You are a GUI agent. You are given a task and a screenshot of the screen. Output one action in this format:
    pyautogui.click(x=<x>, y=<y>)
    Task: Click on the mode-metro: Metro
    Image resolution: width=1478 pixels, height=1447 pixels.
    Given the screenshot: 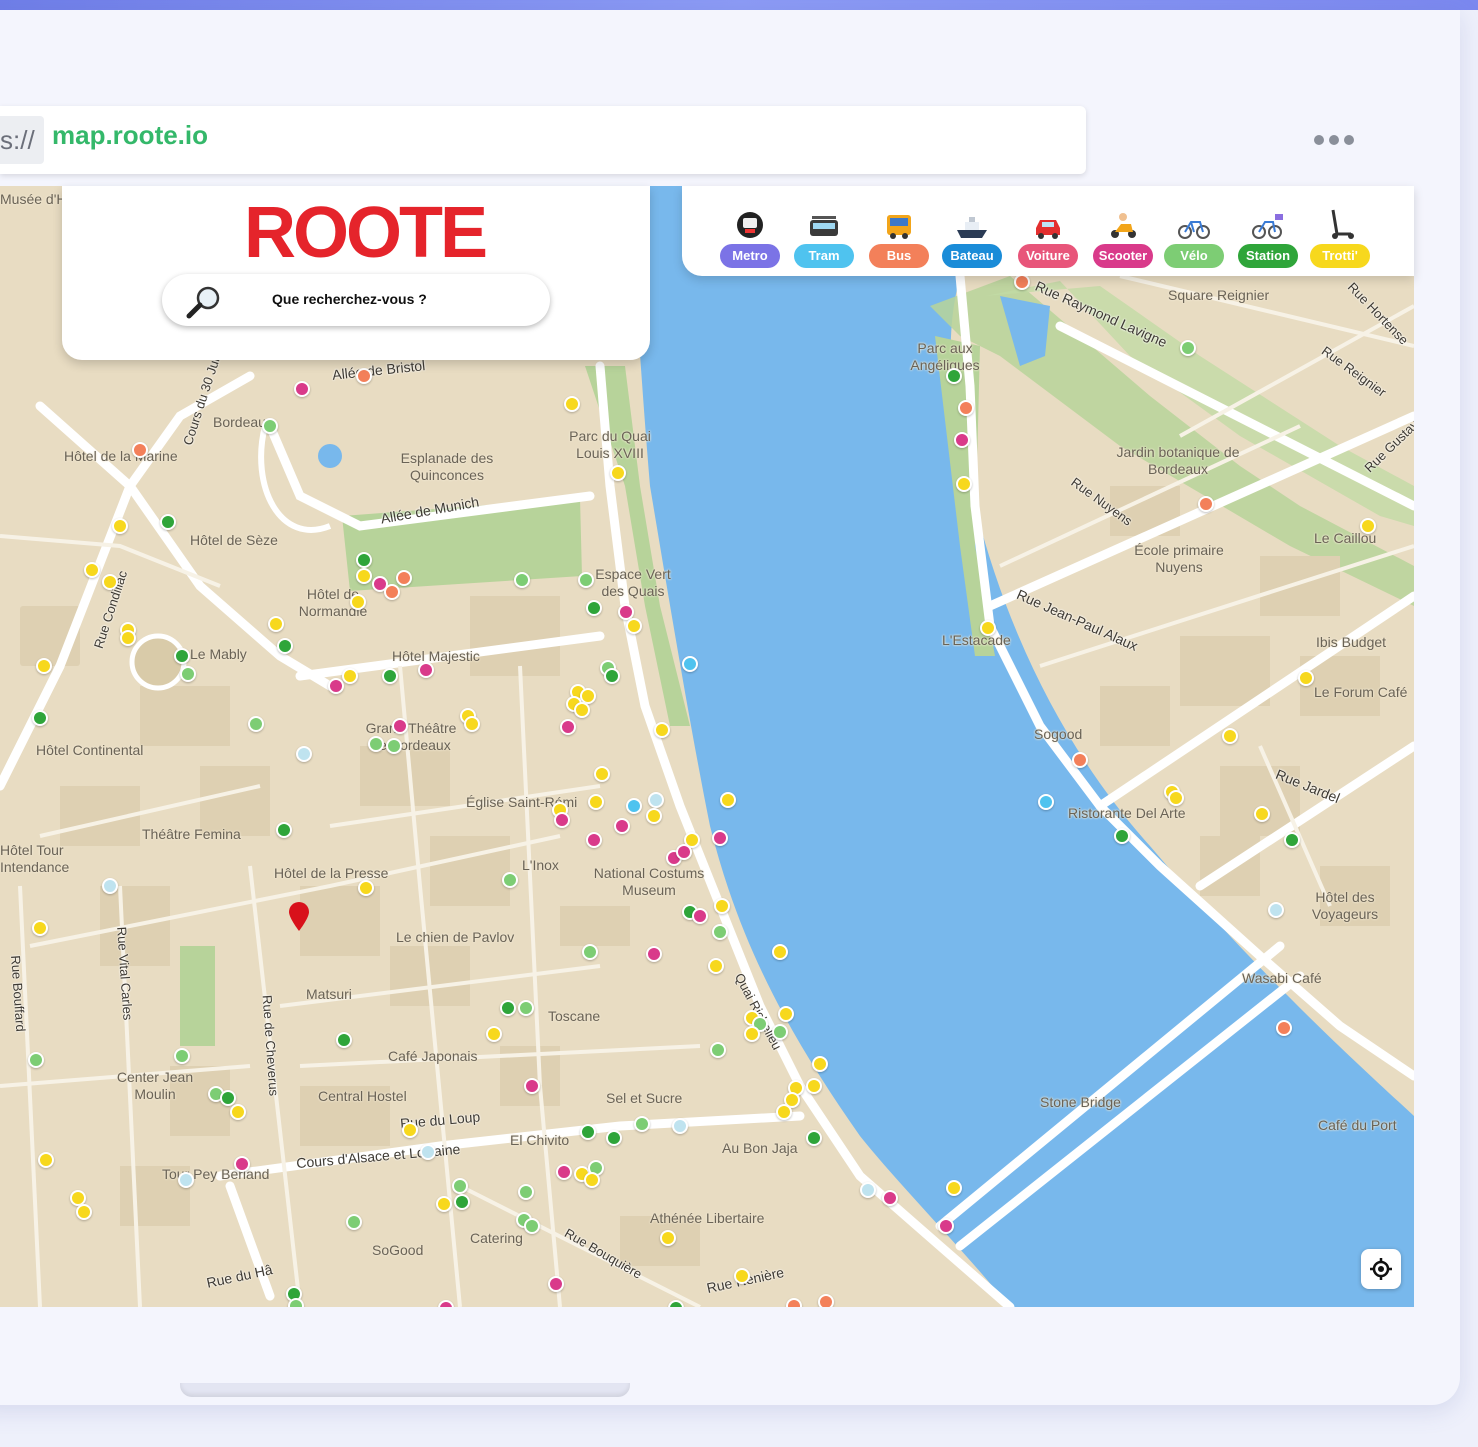 What is the action you would take?
    pyautogui.click(x=750, y=238)
    